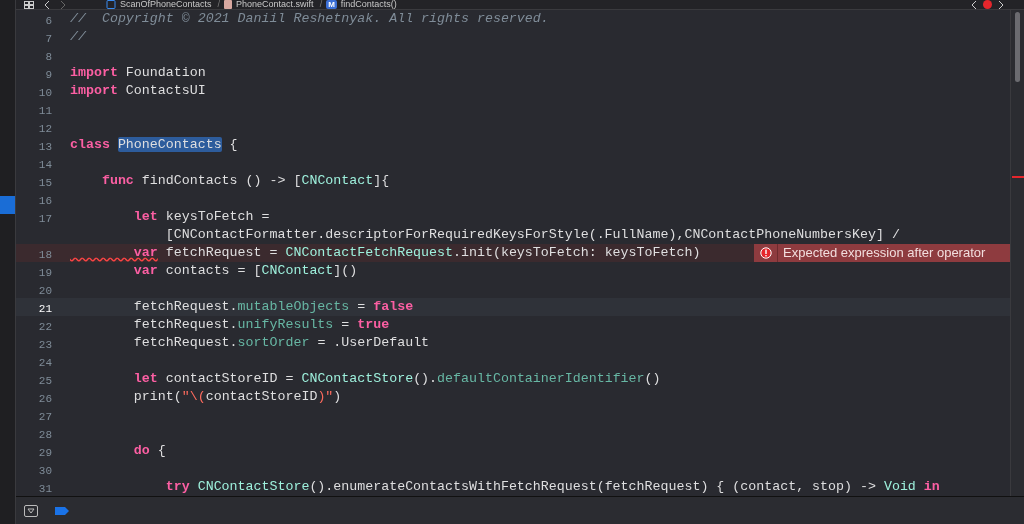 This screenshot has height=524, width=1024. I want to click on line-number: 19, so click(45, 273).